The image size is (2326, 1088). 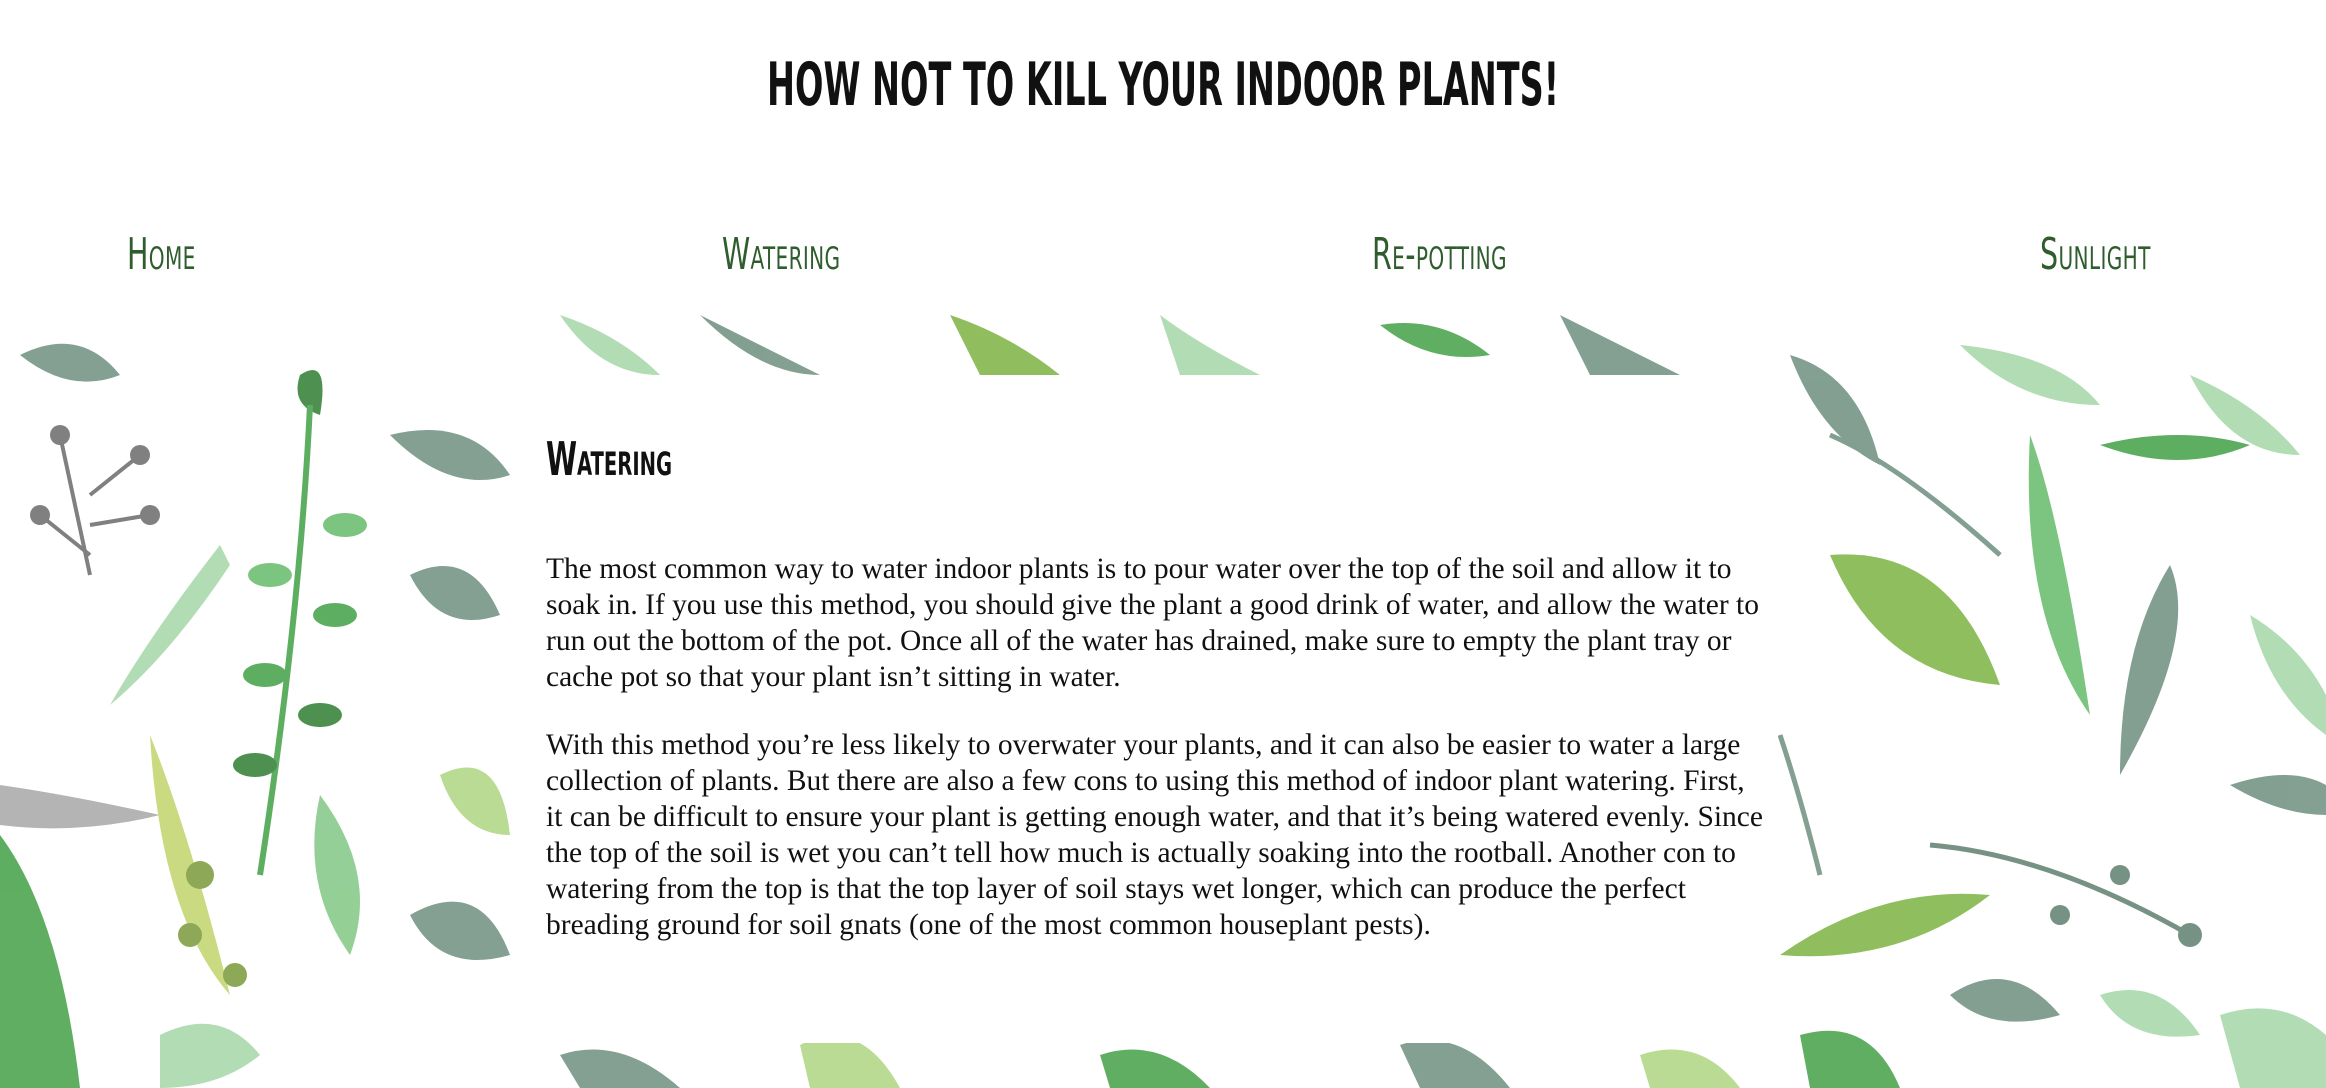 What do you see at coordinates (1439, 255) in the screenshot?
I see `nav-link-re-potting: Re-potting` at bounding box center [1439, 255].